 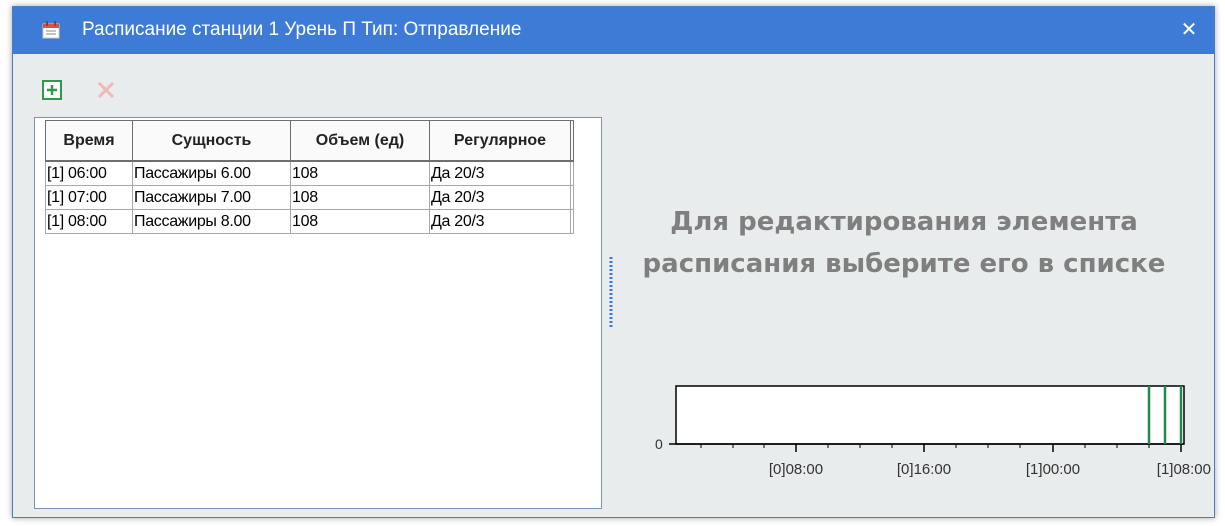 I want to click on timeline-y-label: 0, so click(x=659, y=444).